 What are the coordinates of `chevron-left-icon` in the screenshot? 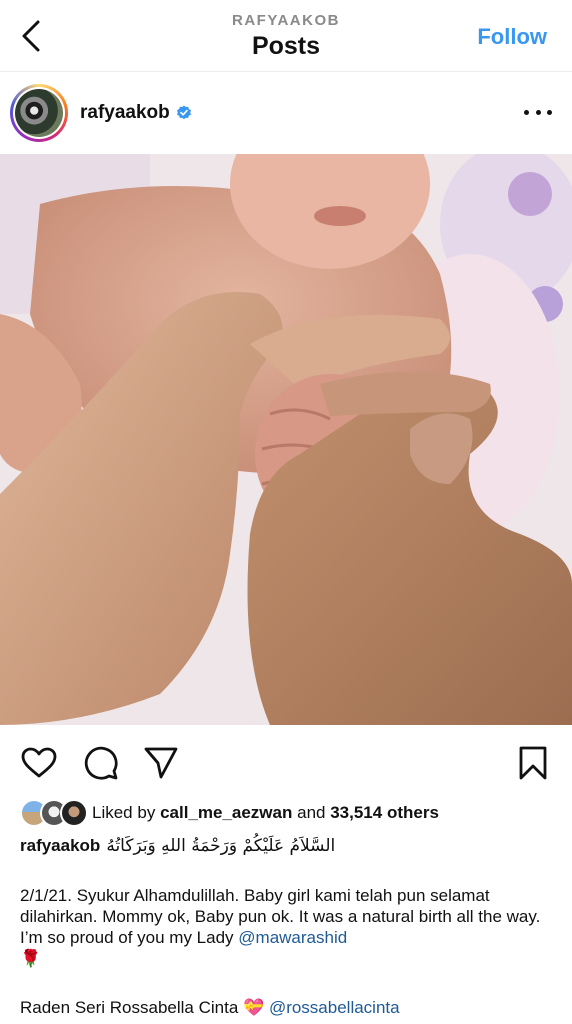 It's located at (31, 36).